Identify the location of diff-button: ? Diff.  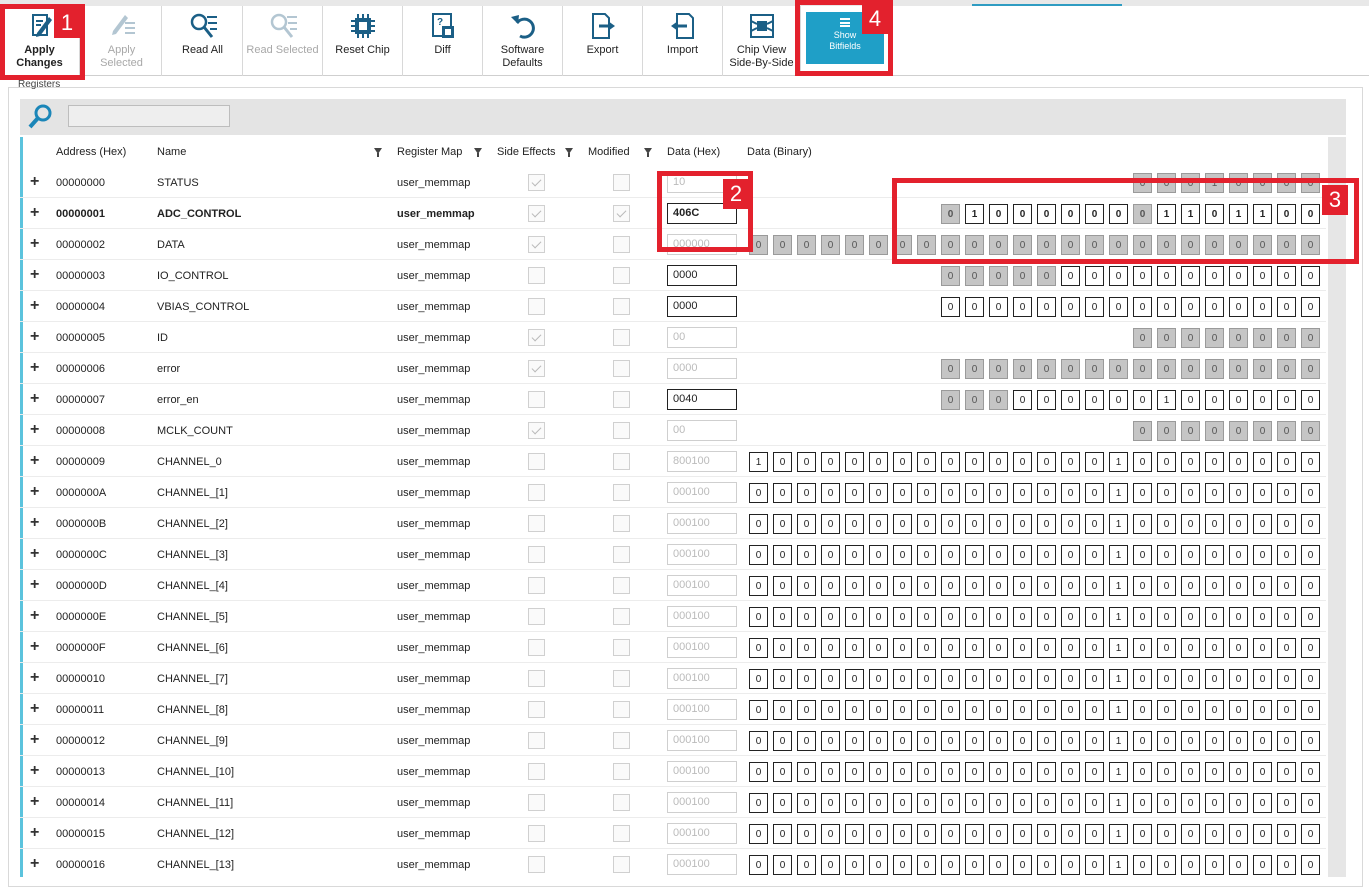
(443, 41).